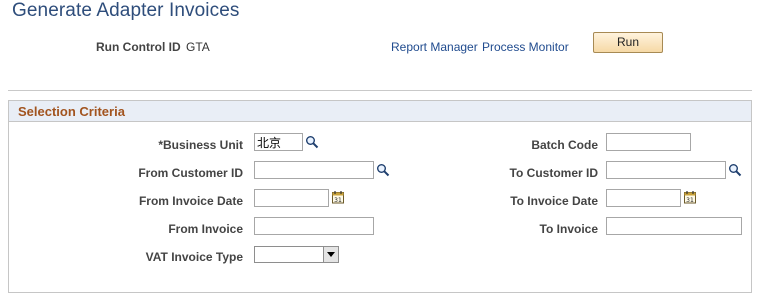  What do you see at coordinates (553, 173) in the screenshot?
I see `to-customer-id-label: To Customer ID` at bounding box center [553, 173].